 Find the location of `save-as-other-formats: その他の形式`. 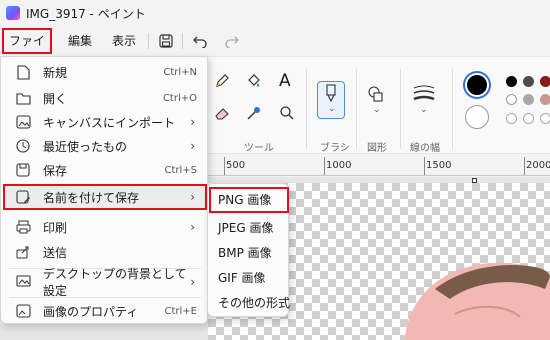

save-as-other-formats: その他の形式 is located at coordinates (249, 303).